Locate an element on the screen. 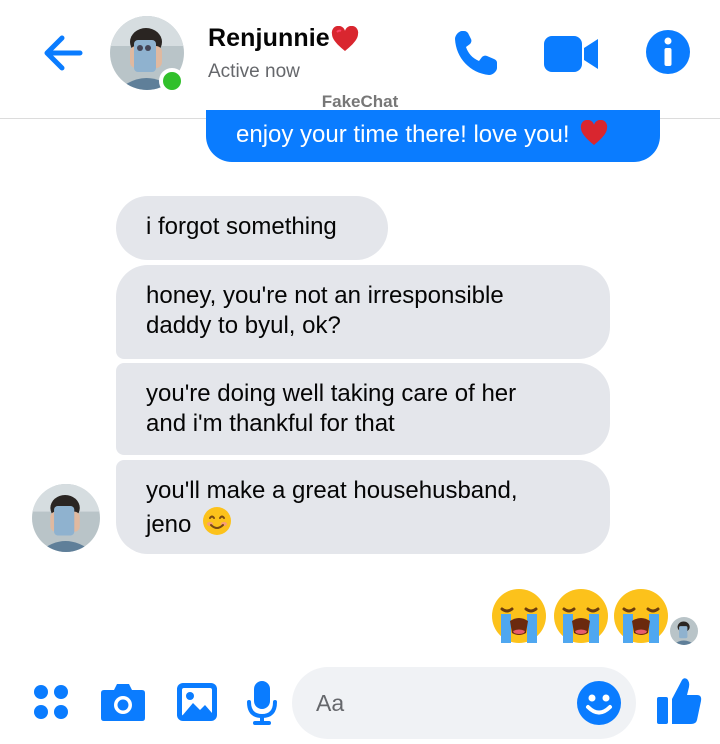  seen-receipt-avatar is located at coordinates (684, 631).